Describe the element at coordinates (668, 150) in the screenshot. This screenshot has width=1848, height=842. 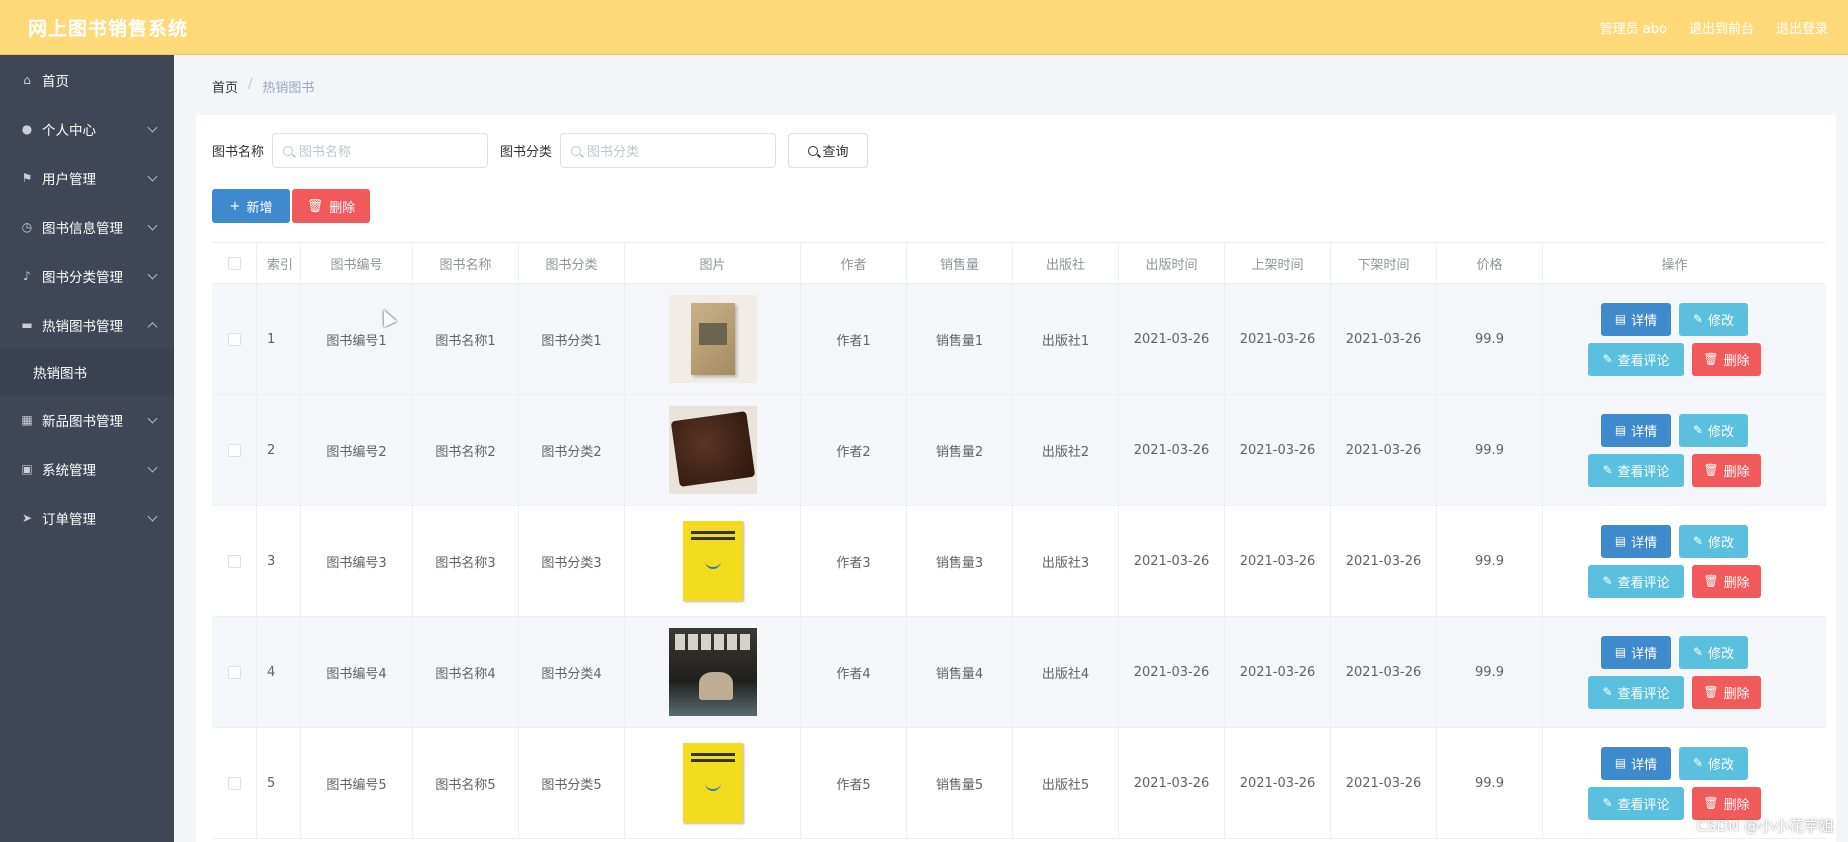
I see `book-category-input: 图书分类` at that location.